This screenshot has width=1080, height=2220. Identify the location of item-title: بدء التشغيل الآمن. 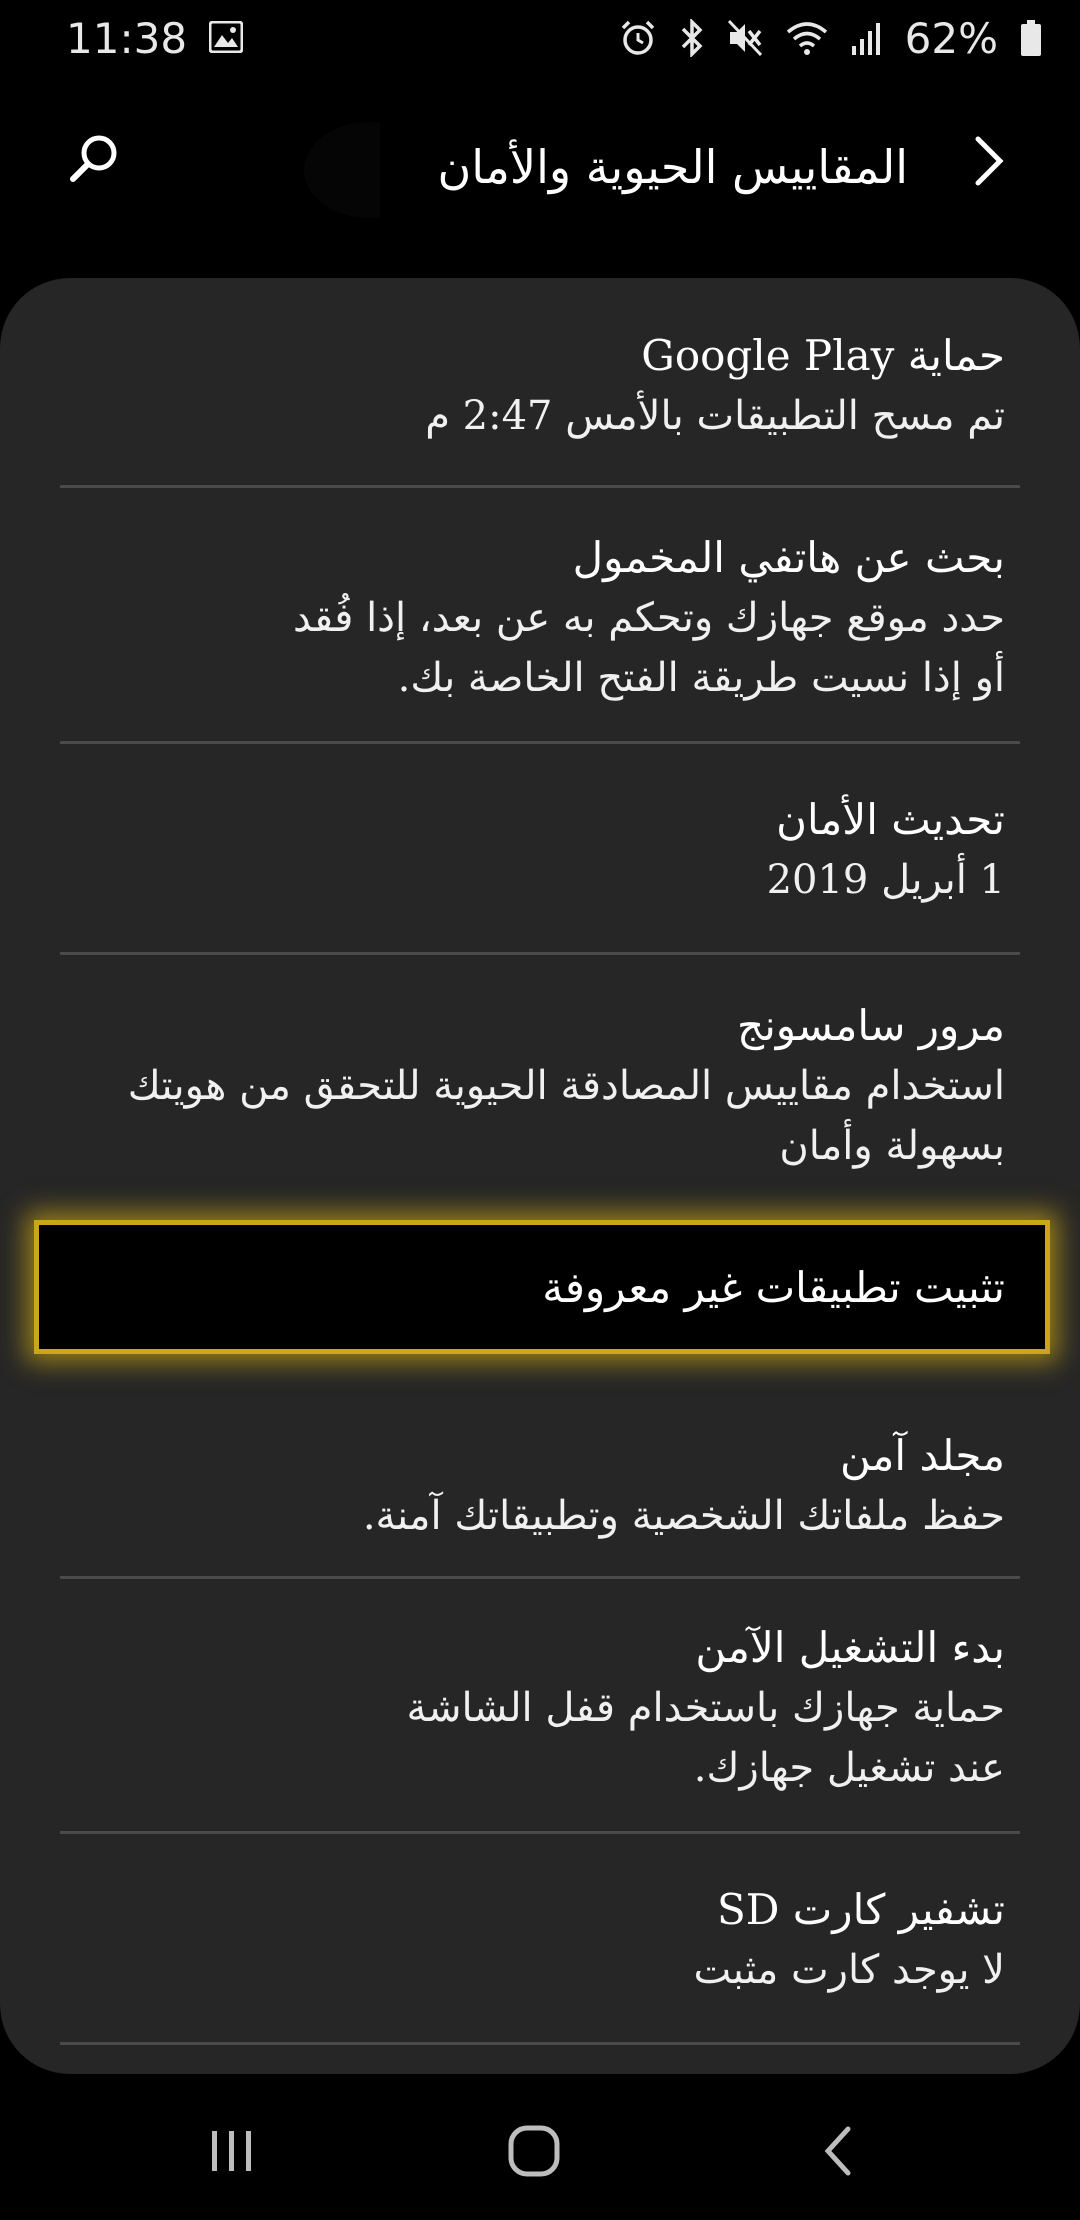
(850, 1647).